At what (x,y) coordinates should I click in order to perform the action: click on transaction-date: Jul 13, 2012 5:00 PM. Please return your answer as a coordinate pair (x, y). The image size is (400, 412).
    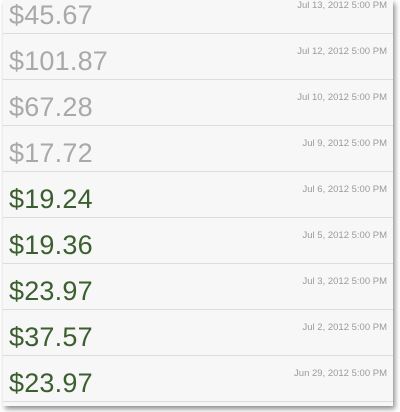
    Looking at the image, I should click on (342, 5).